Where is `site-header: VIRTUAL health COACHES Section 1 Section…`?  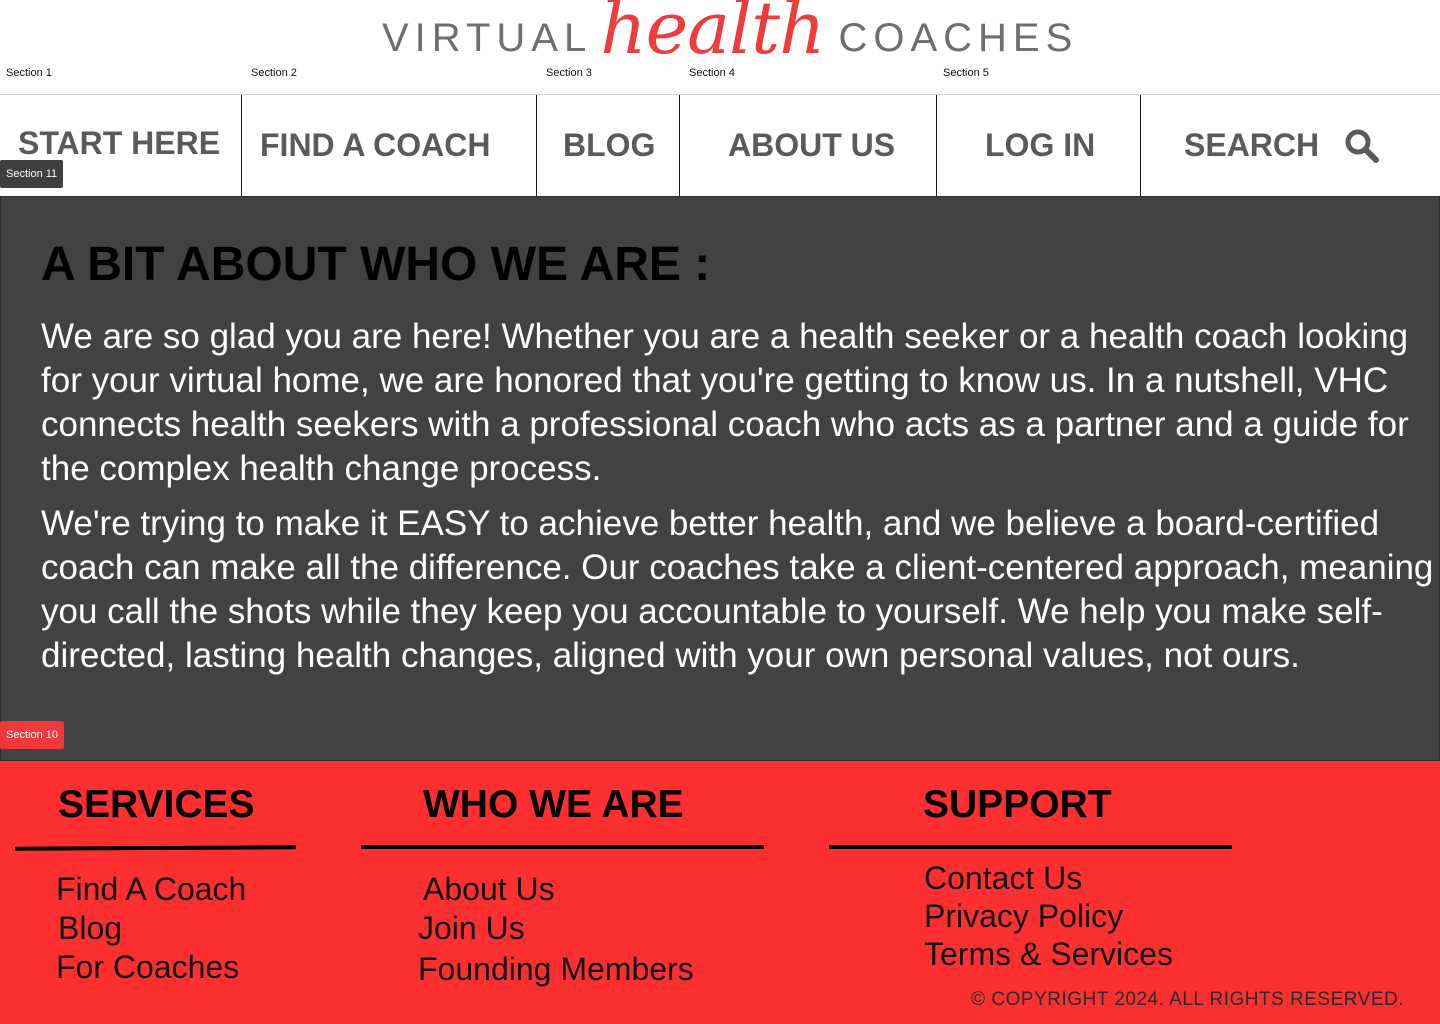
site-header: VIRTUAL health COACHES Section 1 Section… is located at coordinates (720, 47).